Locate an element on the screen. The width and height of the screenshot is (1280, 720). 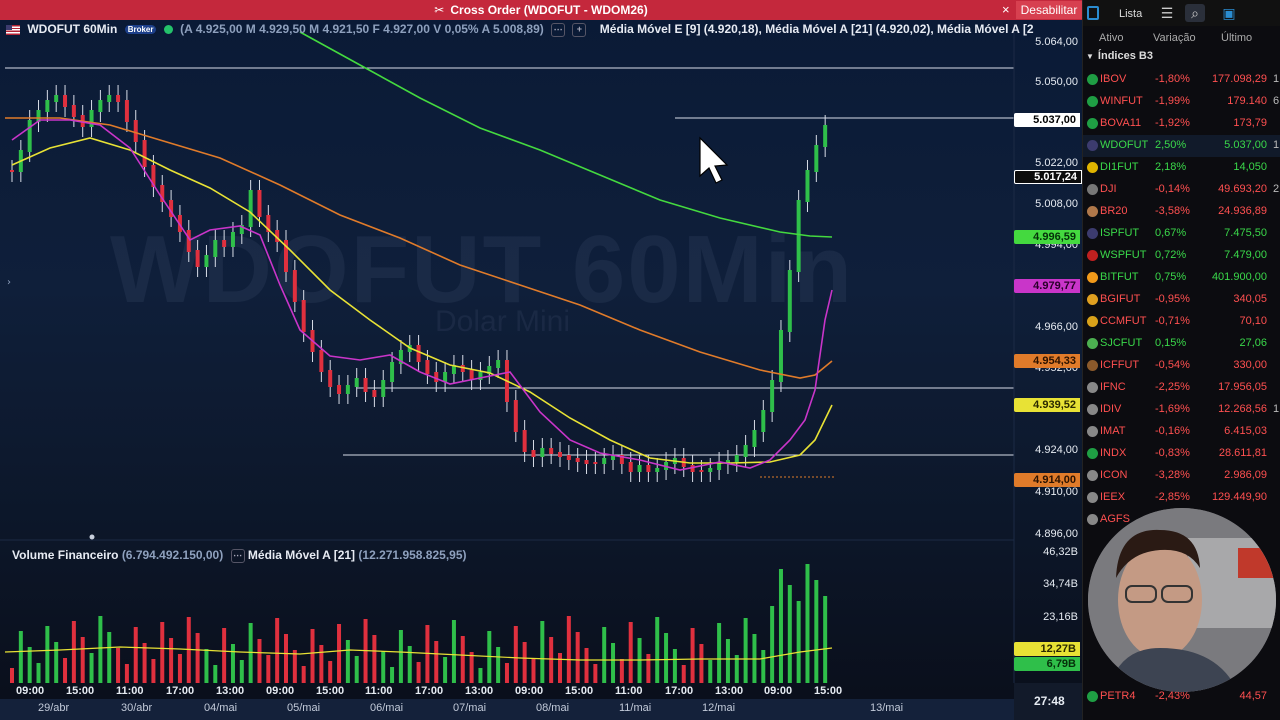
list-item: DI1FUT 2,18% 14,050 is located at coordinates (1181, 168).